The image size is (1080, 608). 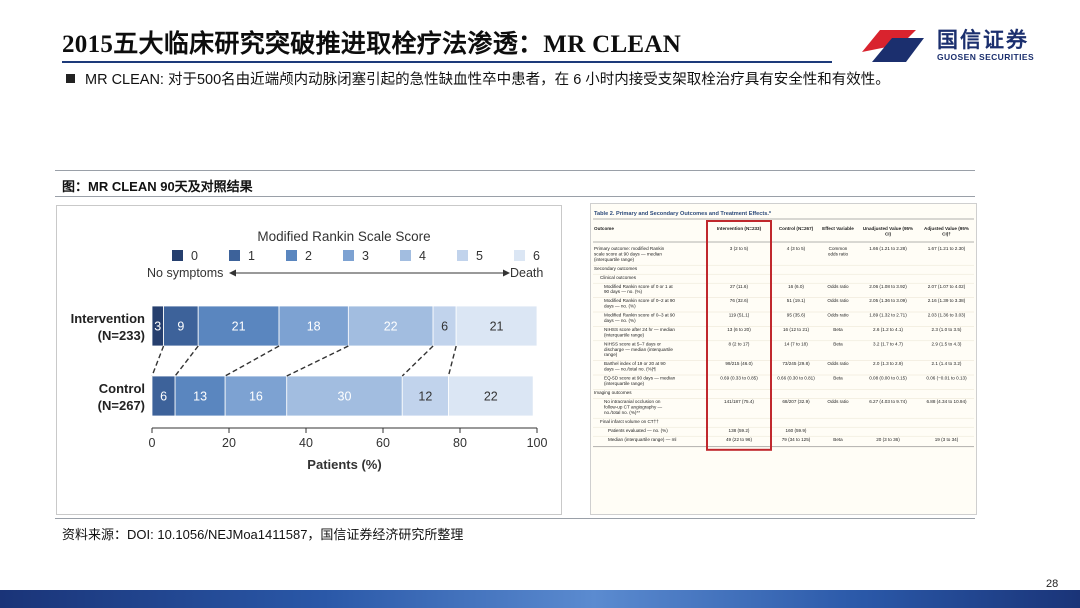 What do you see at coordinates (479, 256) in the screenshot?
I see `legend-label-5: 5` at bounding box center [479, 256].